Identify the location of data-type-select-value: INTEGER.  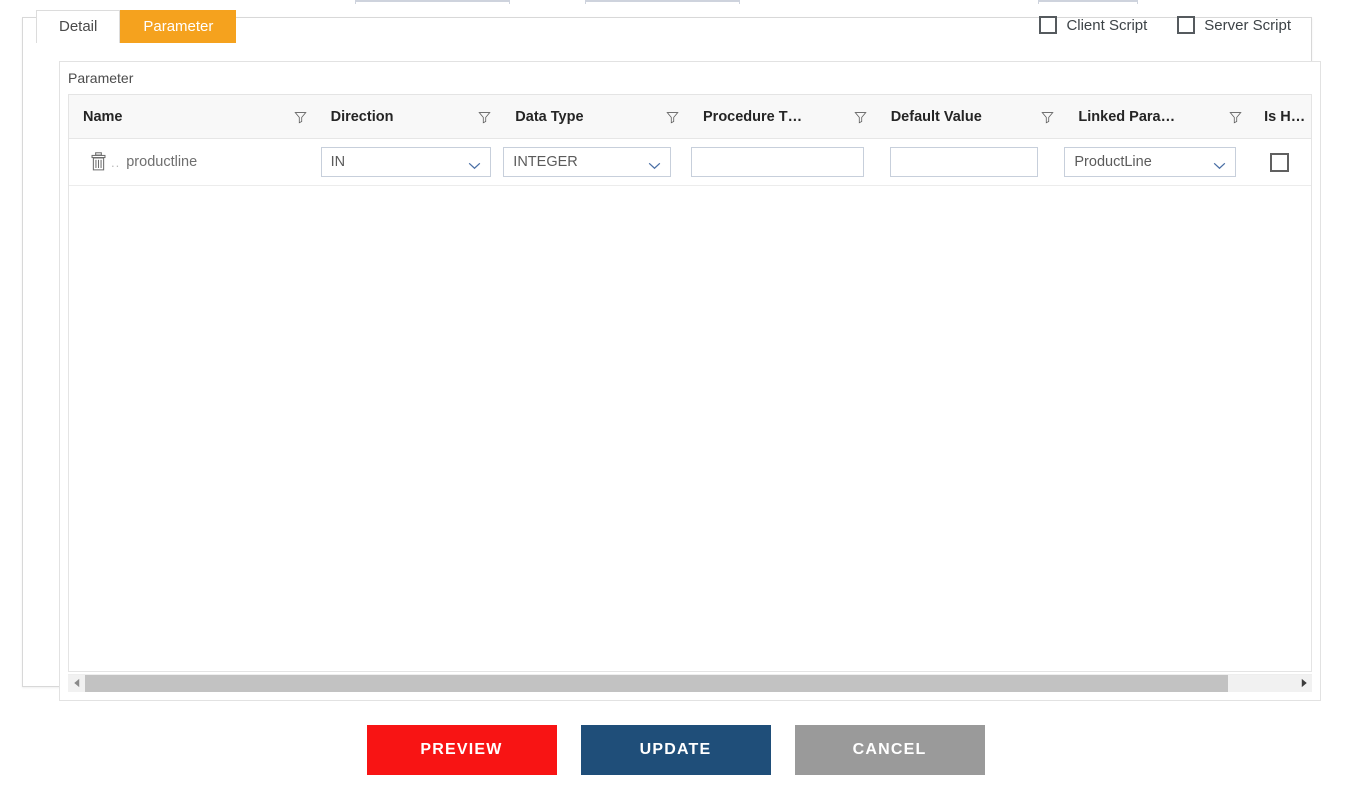
(545, 162).